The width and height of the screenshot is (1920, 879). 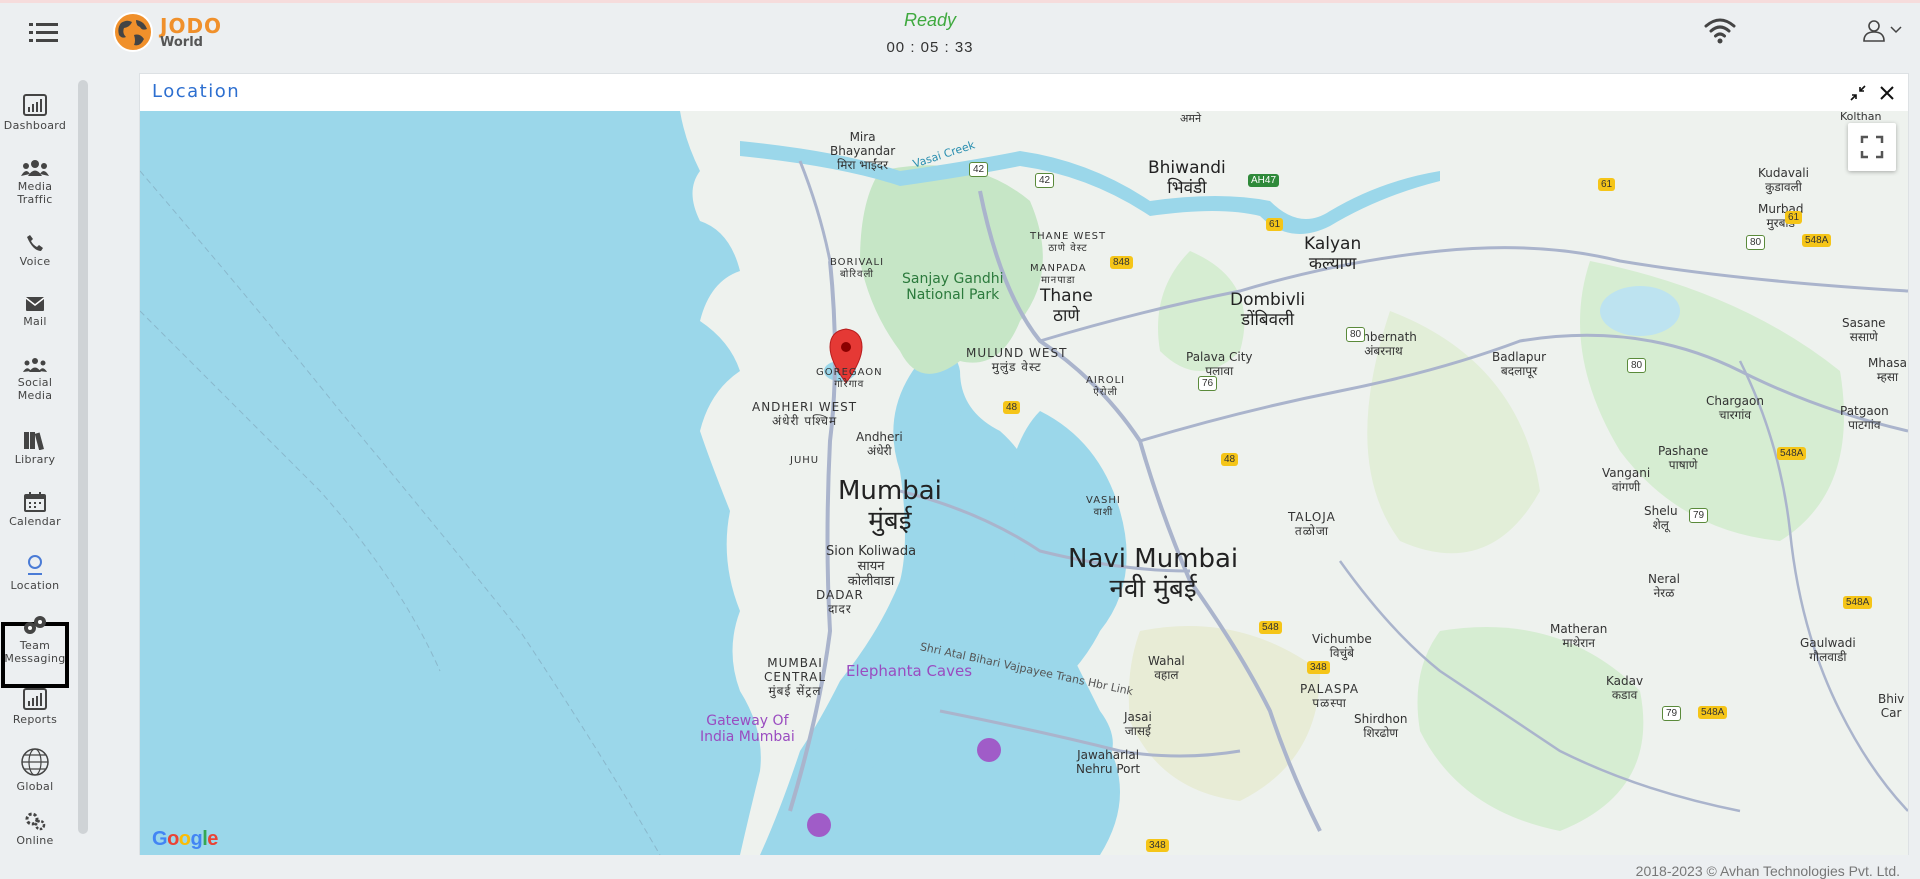 I want to click on map-label-goregaon: GOREGAON गोरेगाव, so click(x=849, y=378).